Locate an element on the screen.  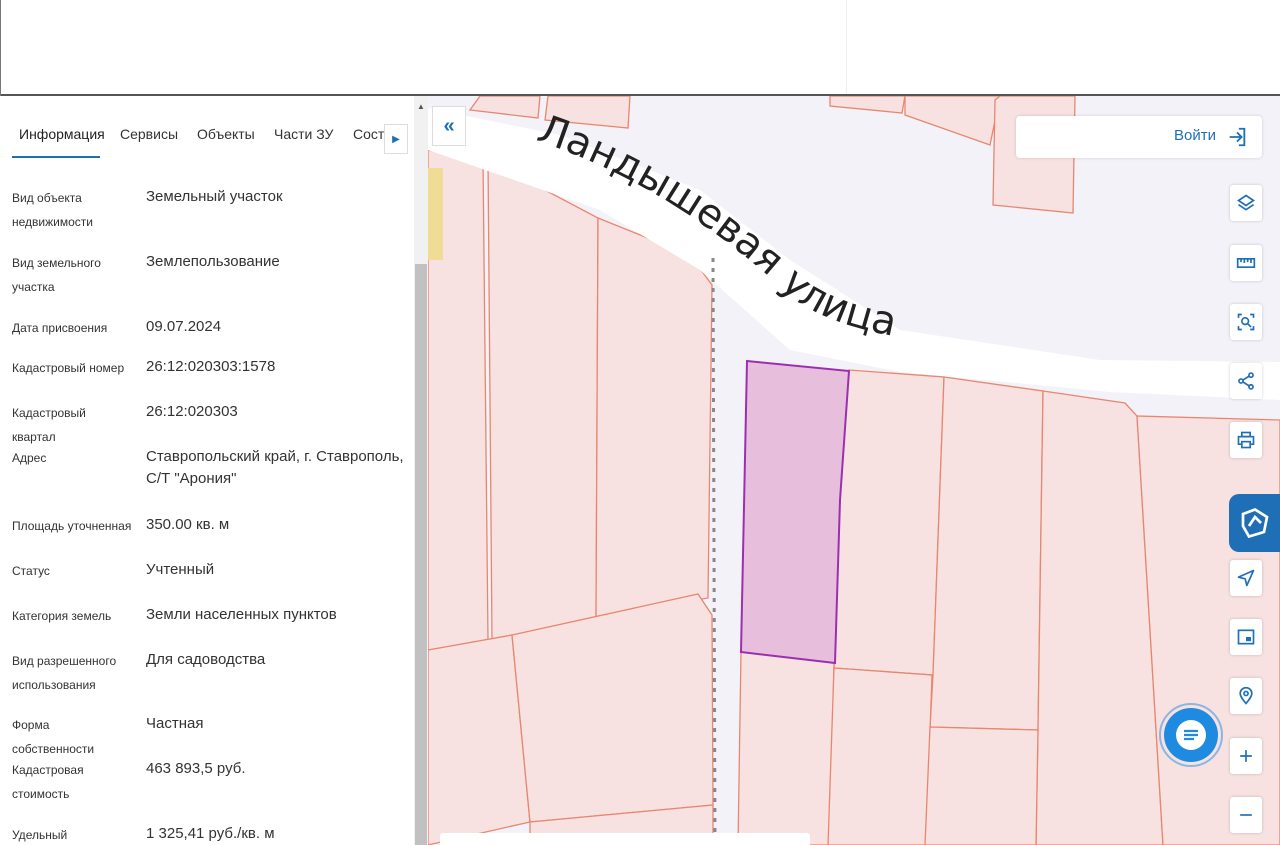
info-value: Земли населенных пунктов is located at coordinates (241, 614).